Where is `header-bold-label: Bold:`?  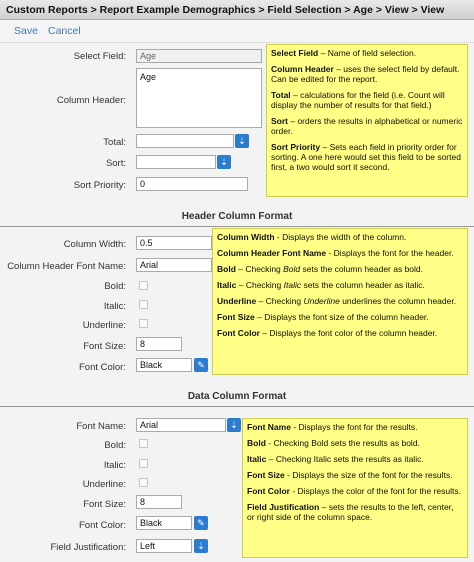
header-bold-label: Bold: is located at coordinates (115, 286).